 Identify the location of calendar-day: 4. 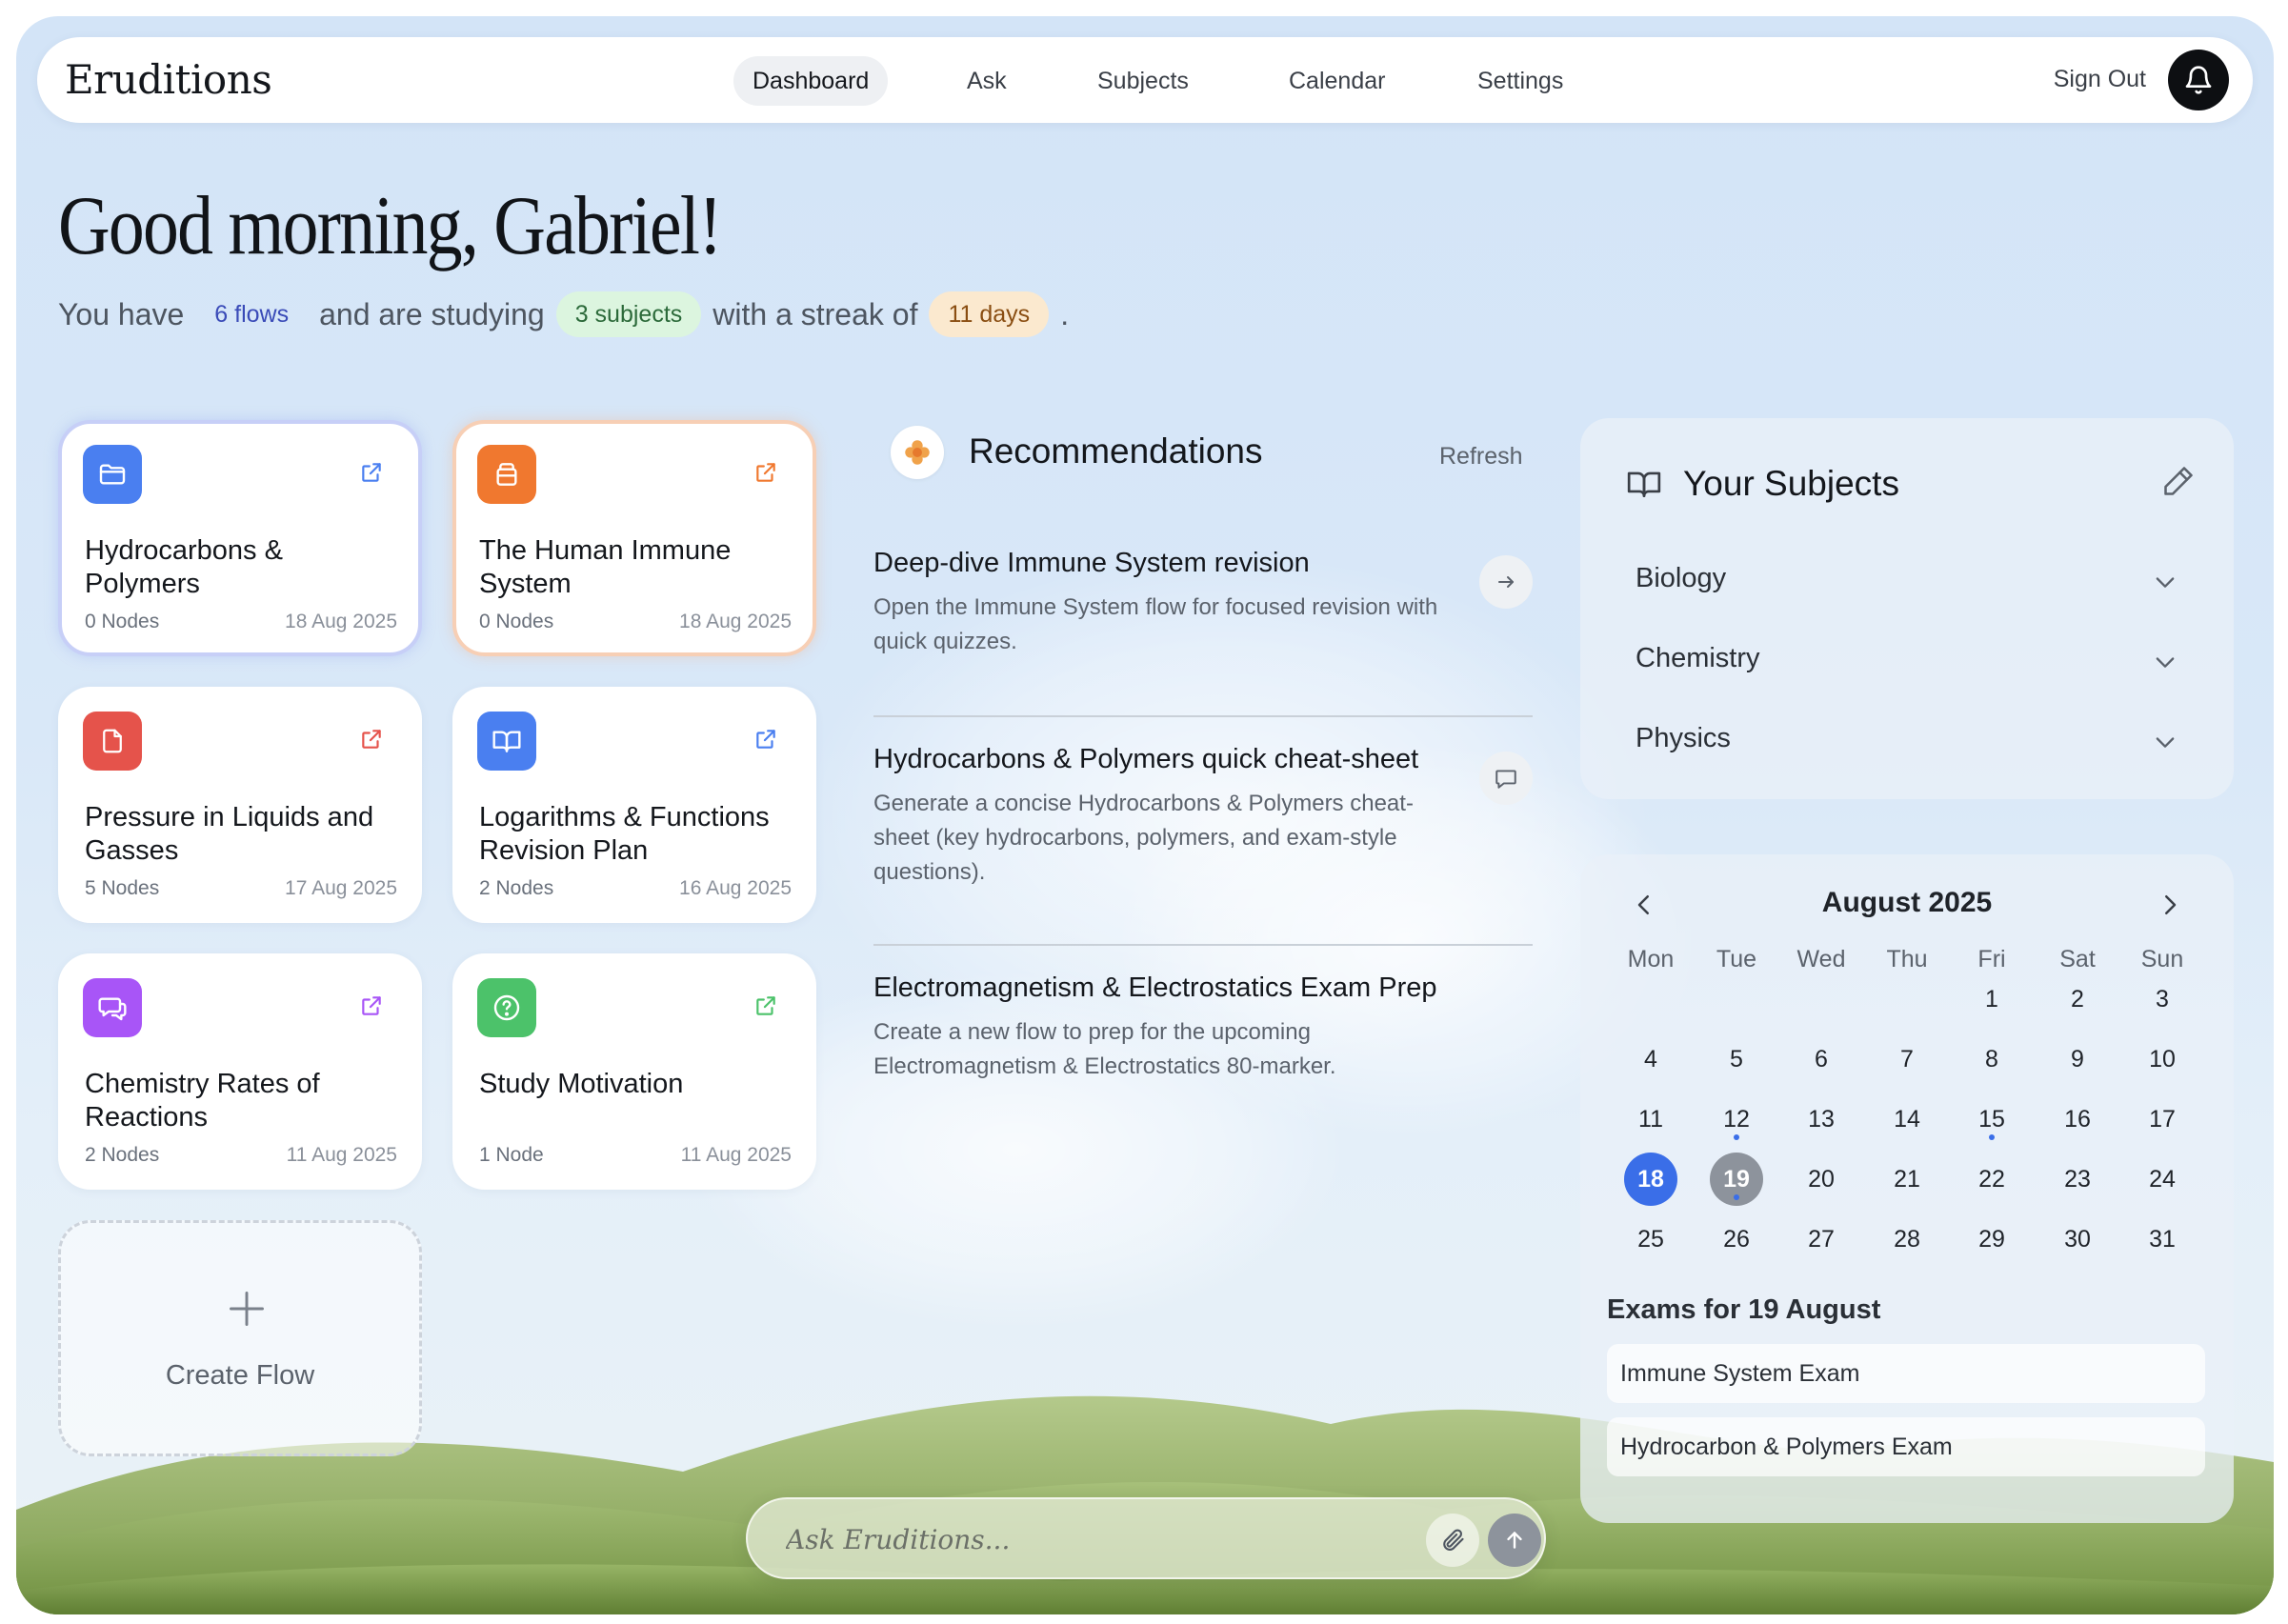
(1650, 1059).